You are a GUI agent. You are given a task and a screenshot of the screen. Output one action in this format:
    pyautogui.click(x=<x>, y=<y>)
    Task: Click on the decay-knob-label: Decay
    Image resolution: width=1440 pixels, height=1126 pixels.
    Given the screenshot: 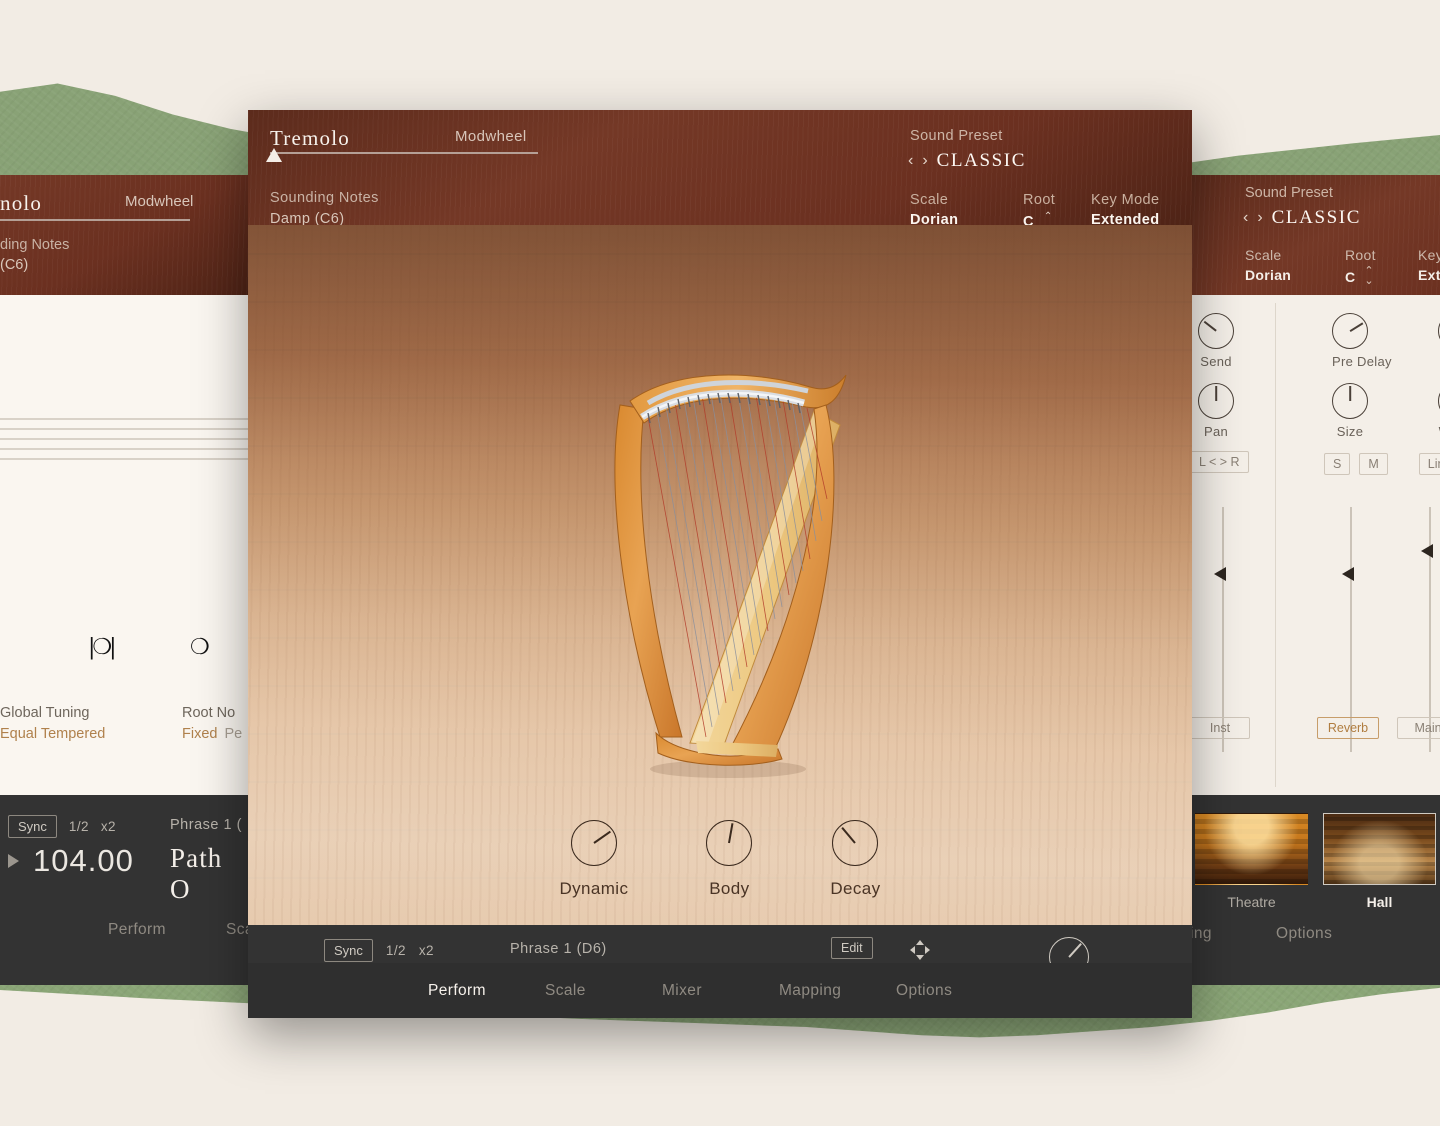 What is the action you would take?
    pyautogui.click(x=855, y=888)
    